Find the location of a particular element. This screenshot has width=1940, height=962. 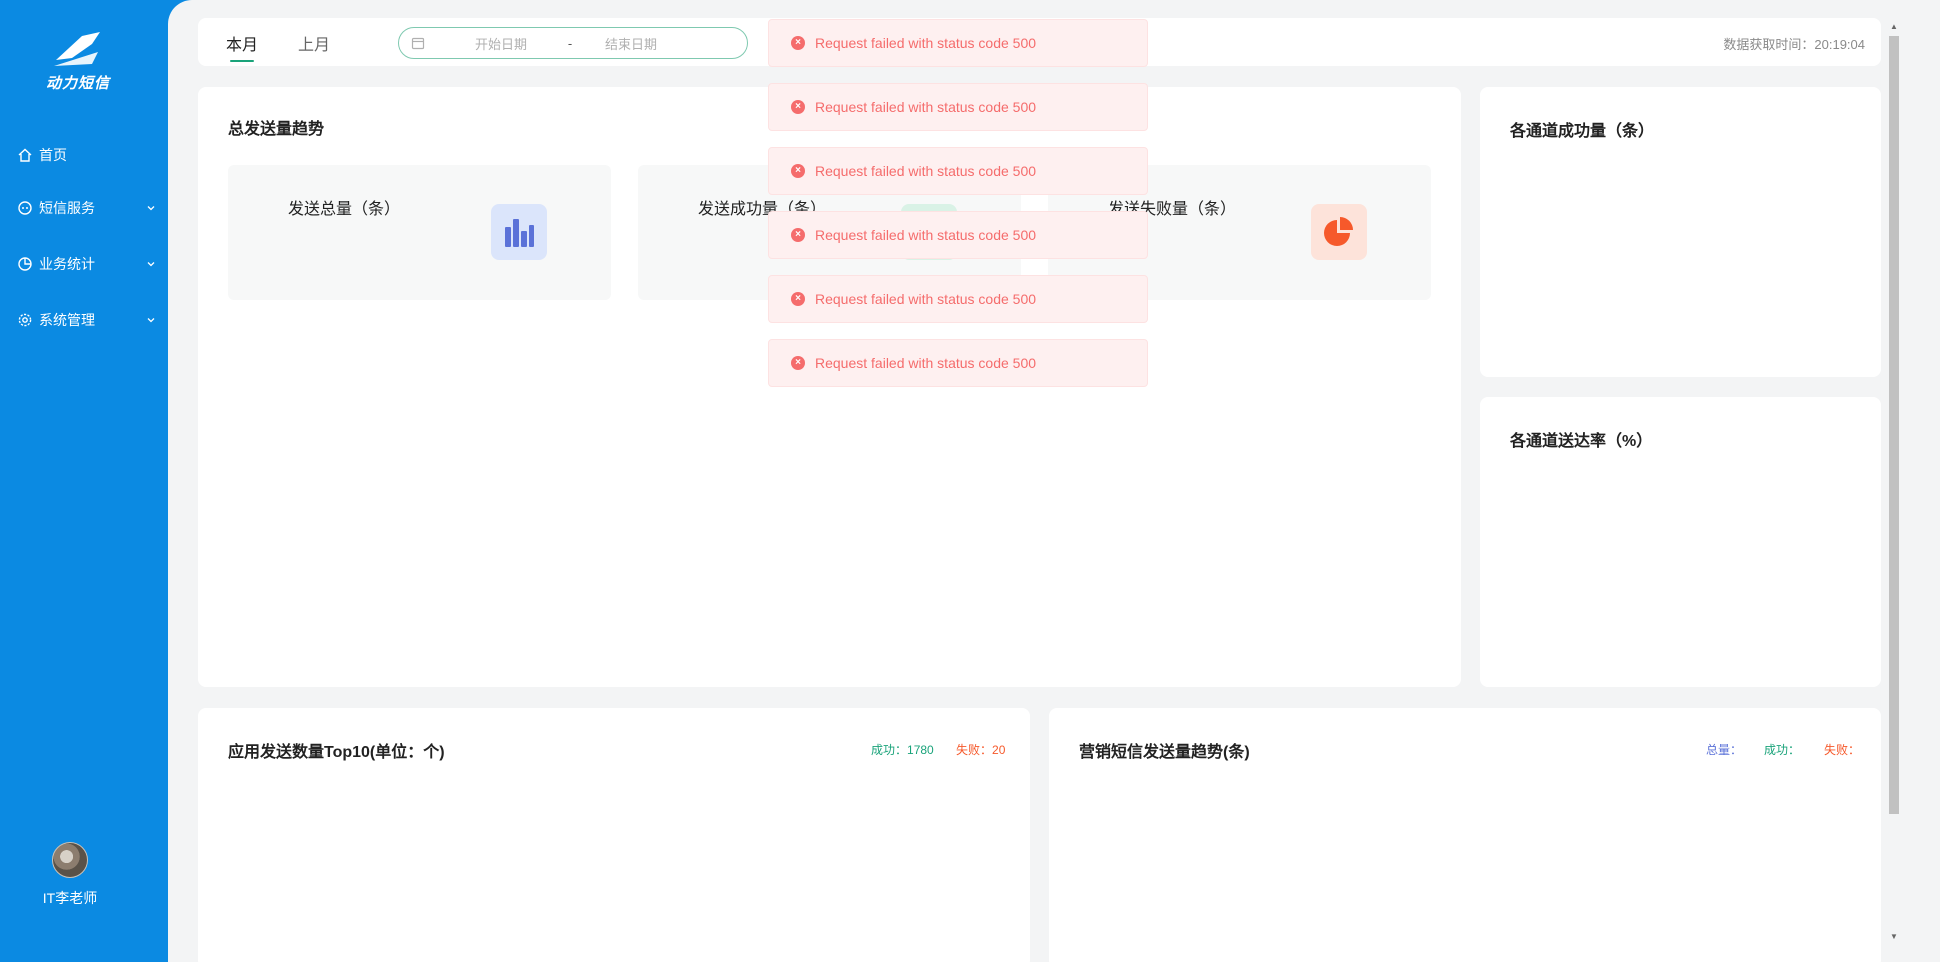

legend-fail-label: 失败： is located at coordinates (974, 750).